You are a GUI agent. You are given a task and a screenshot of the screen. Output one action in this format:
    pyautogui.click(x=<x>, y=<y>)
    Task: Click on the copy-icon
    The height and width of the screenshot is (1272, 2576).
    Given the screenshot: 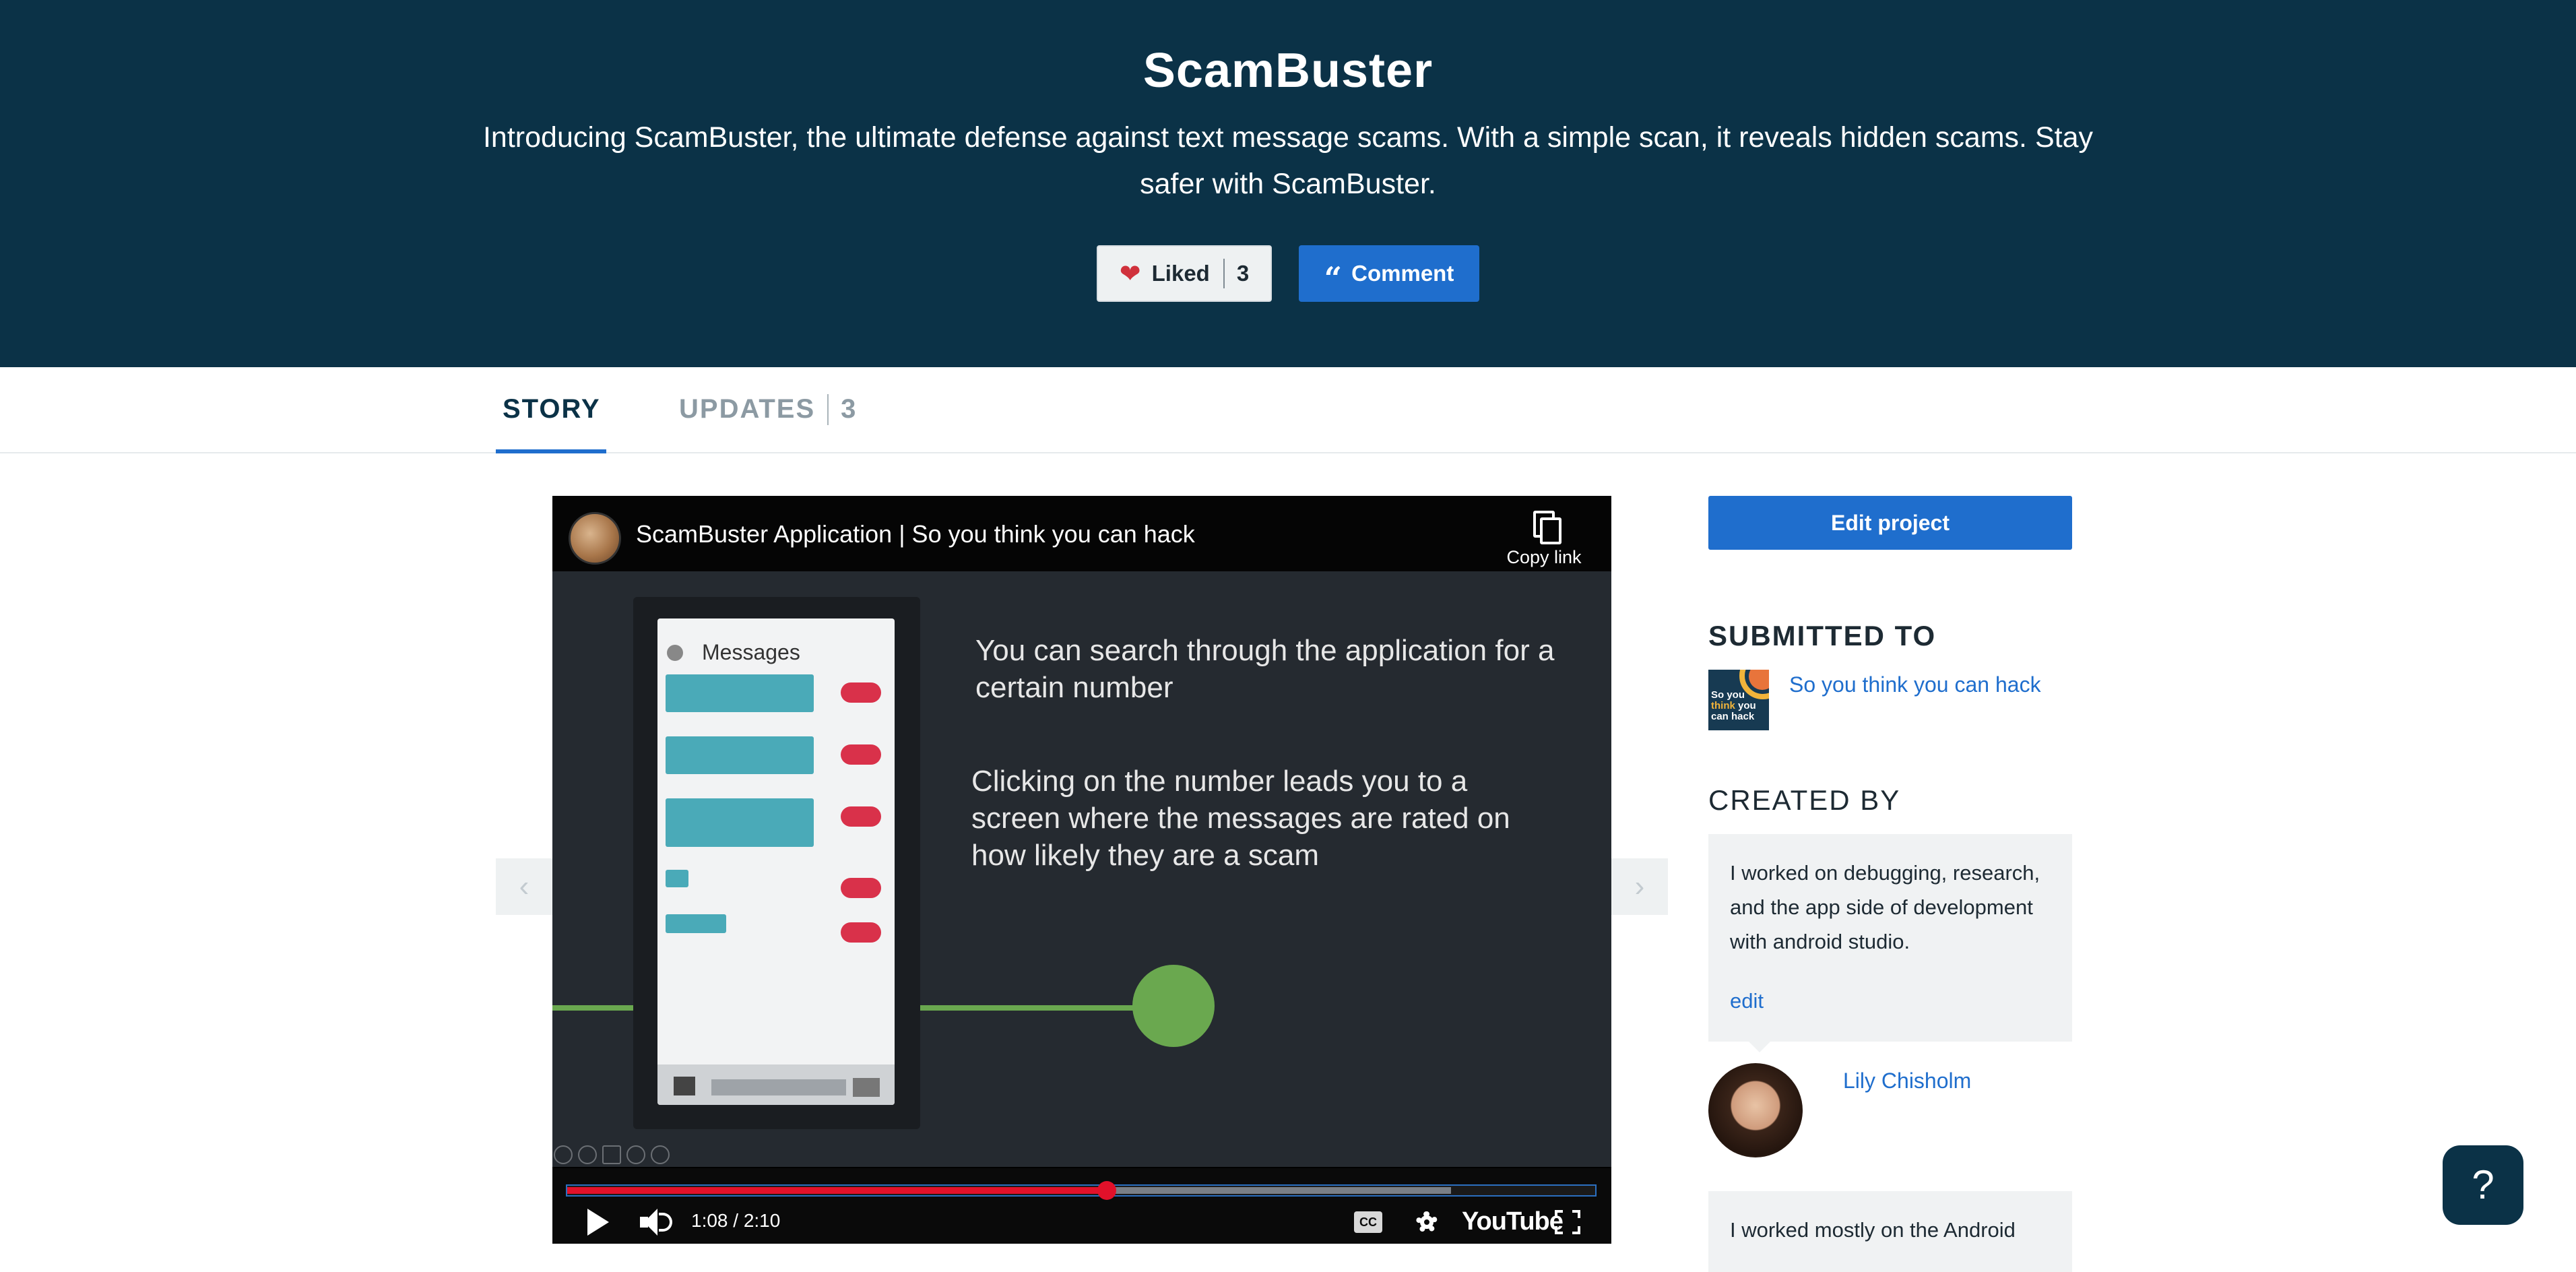 What is the action you would take?
    pyautogui.click(x=1546, y=527)
    